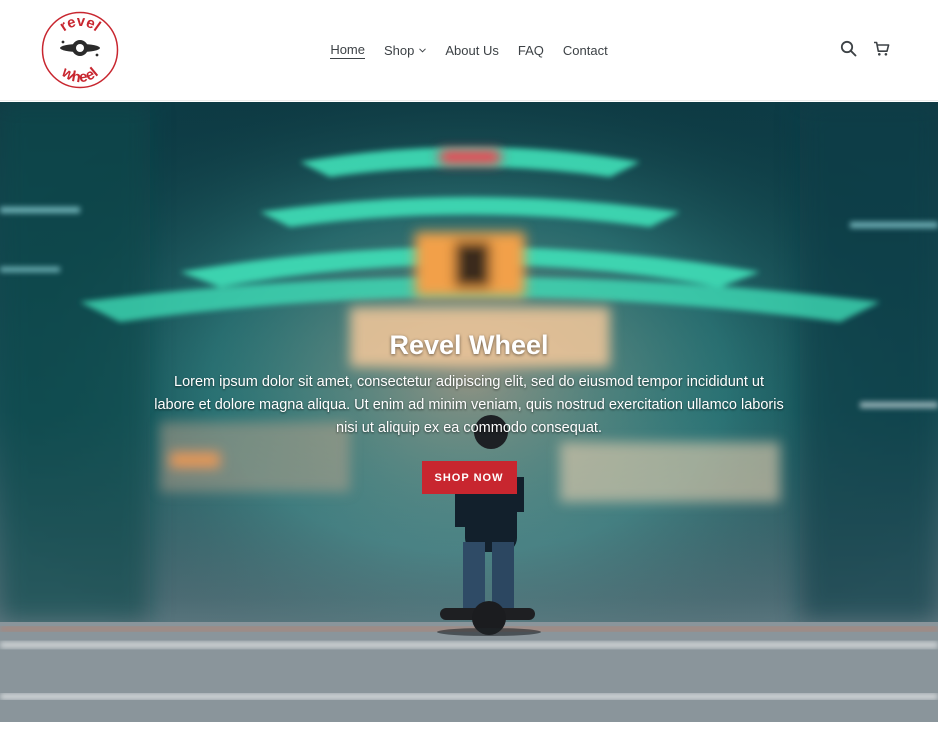  I want to click on nav-shop: Shop, so click(405, 50).